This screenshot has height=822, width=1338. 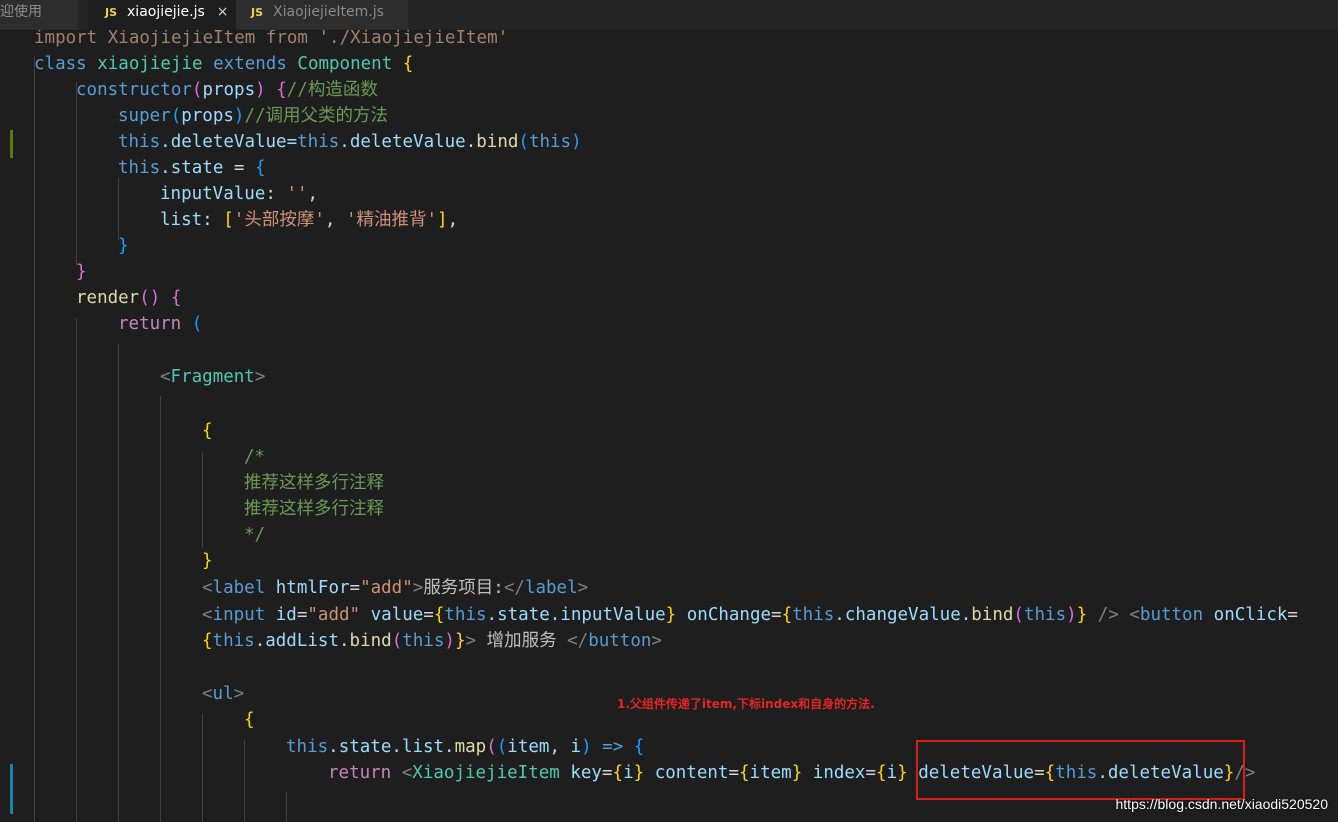 I want to click on code-token: inputValue, so click(x=213, y=194).